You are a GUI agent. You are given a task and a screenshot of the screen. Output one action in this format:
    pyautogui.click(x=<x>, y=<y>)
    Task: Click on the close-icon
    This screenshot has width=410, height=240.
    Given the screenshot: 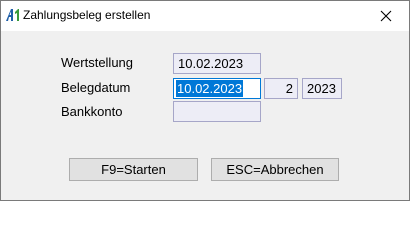 What is the action you would take?
    pyautogui.click(x=386, y=16)
    